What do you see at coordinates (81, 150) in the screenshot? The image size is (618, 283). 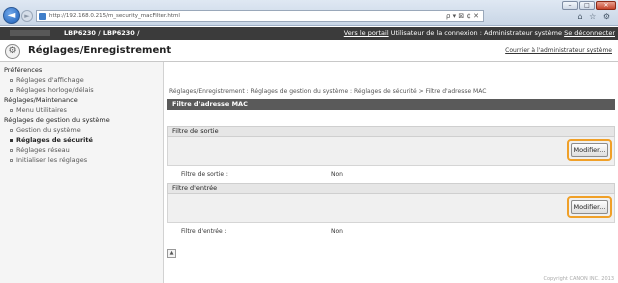 I see `sidebar-item-network: Réglages réseau` at bounding box center [81, 150].